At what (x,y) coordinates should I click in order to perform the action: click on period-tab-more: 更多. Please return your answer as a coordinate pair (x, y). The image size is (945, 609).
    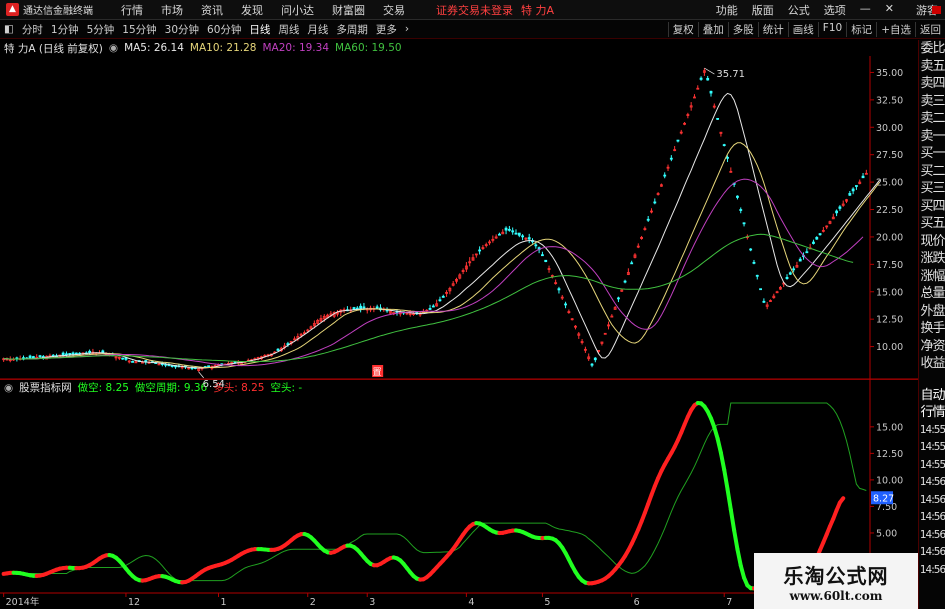
    Looking at the image, I should click on (386, 29).